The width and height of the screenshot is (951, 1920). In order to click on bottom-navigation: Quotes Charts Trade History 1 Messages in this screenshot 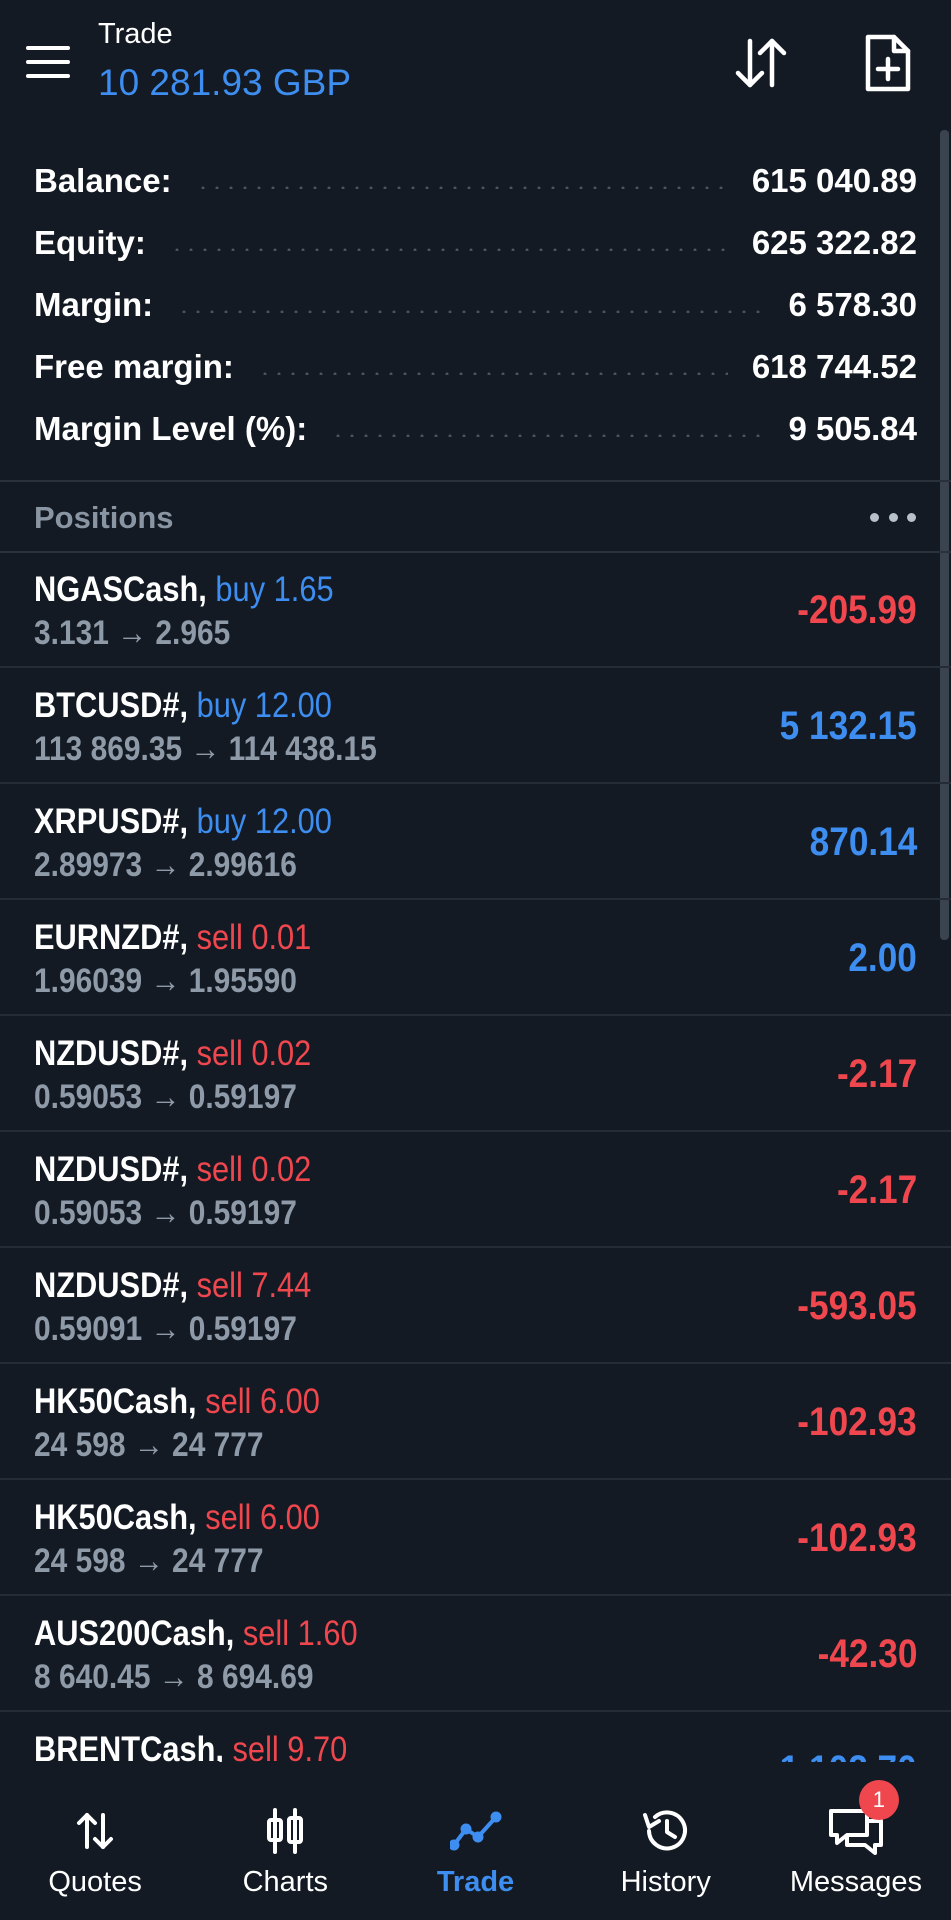, I will do `click(475, 1841)`.